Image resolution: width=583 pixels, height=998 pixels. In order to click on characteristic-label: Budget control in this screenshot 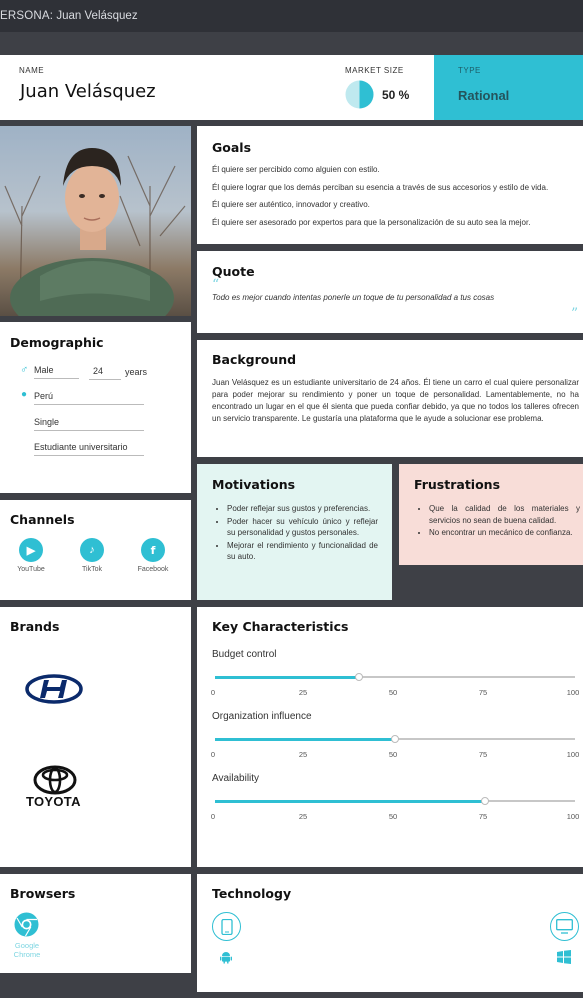, I will do `click(244, 654)`.